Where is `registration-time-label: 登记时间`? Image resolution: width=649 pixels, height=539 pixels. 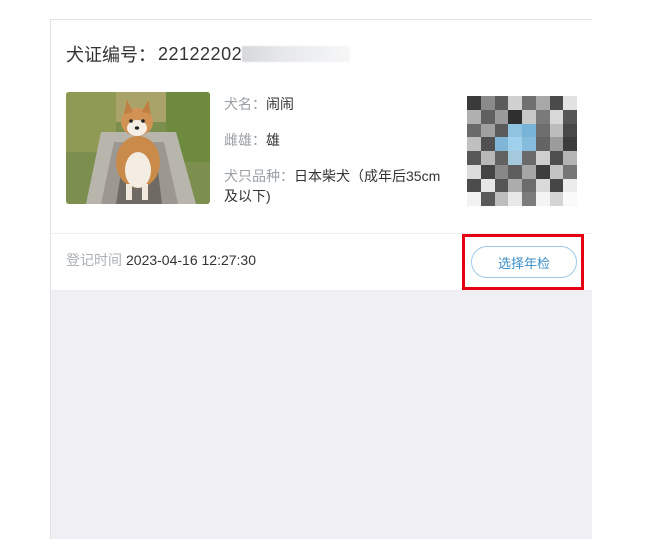
registration-time-label: 登记时间 is located at coordinates (94, 260).